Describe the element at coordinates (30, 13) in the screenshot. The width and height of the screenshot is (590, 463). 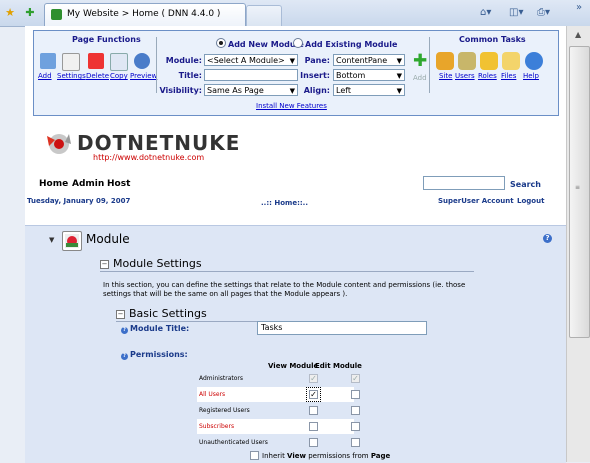
I see `add-favorites-icon: ✚` at that location.